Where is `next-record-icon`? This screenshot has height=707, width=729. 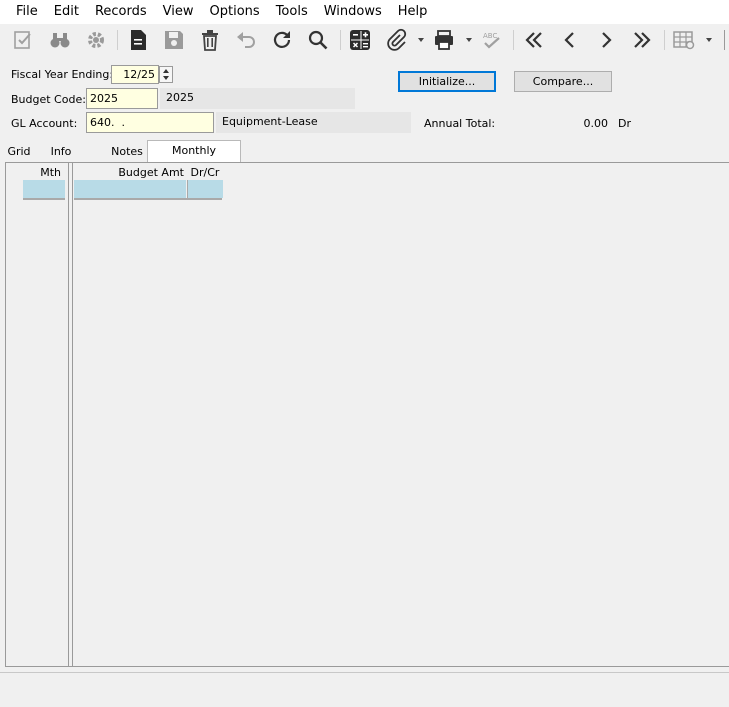
next-record-icon is located at coordinates (606, 40).